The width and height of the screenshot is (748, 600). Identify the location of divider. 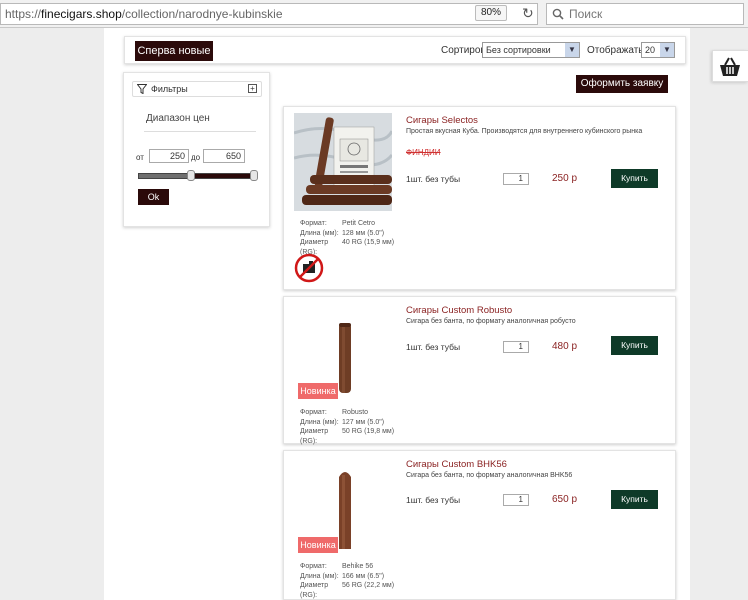
(200, 131).